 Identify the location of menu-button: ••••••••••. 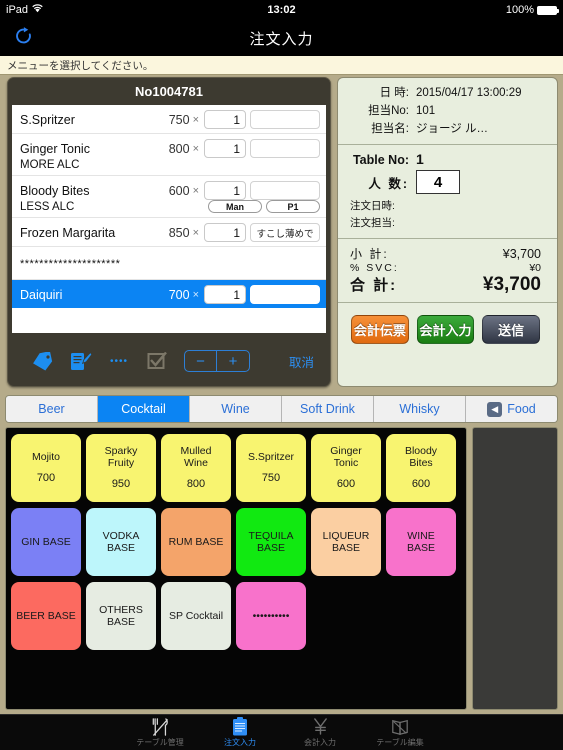
(271, 616).